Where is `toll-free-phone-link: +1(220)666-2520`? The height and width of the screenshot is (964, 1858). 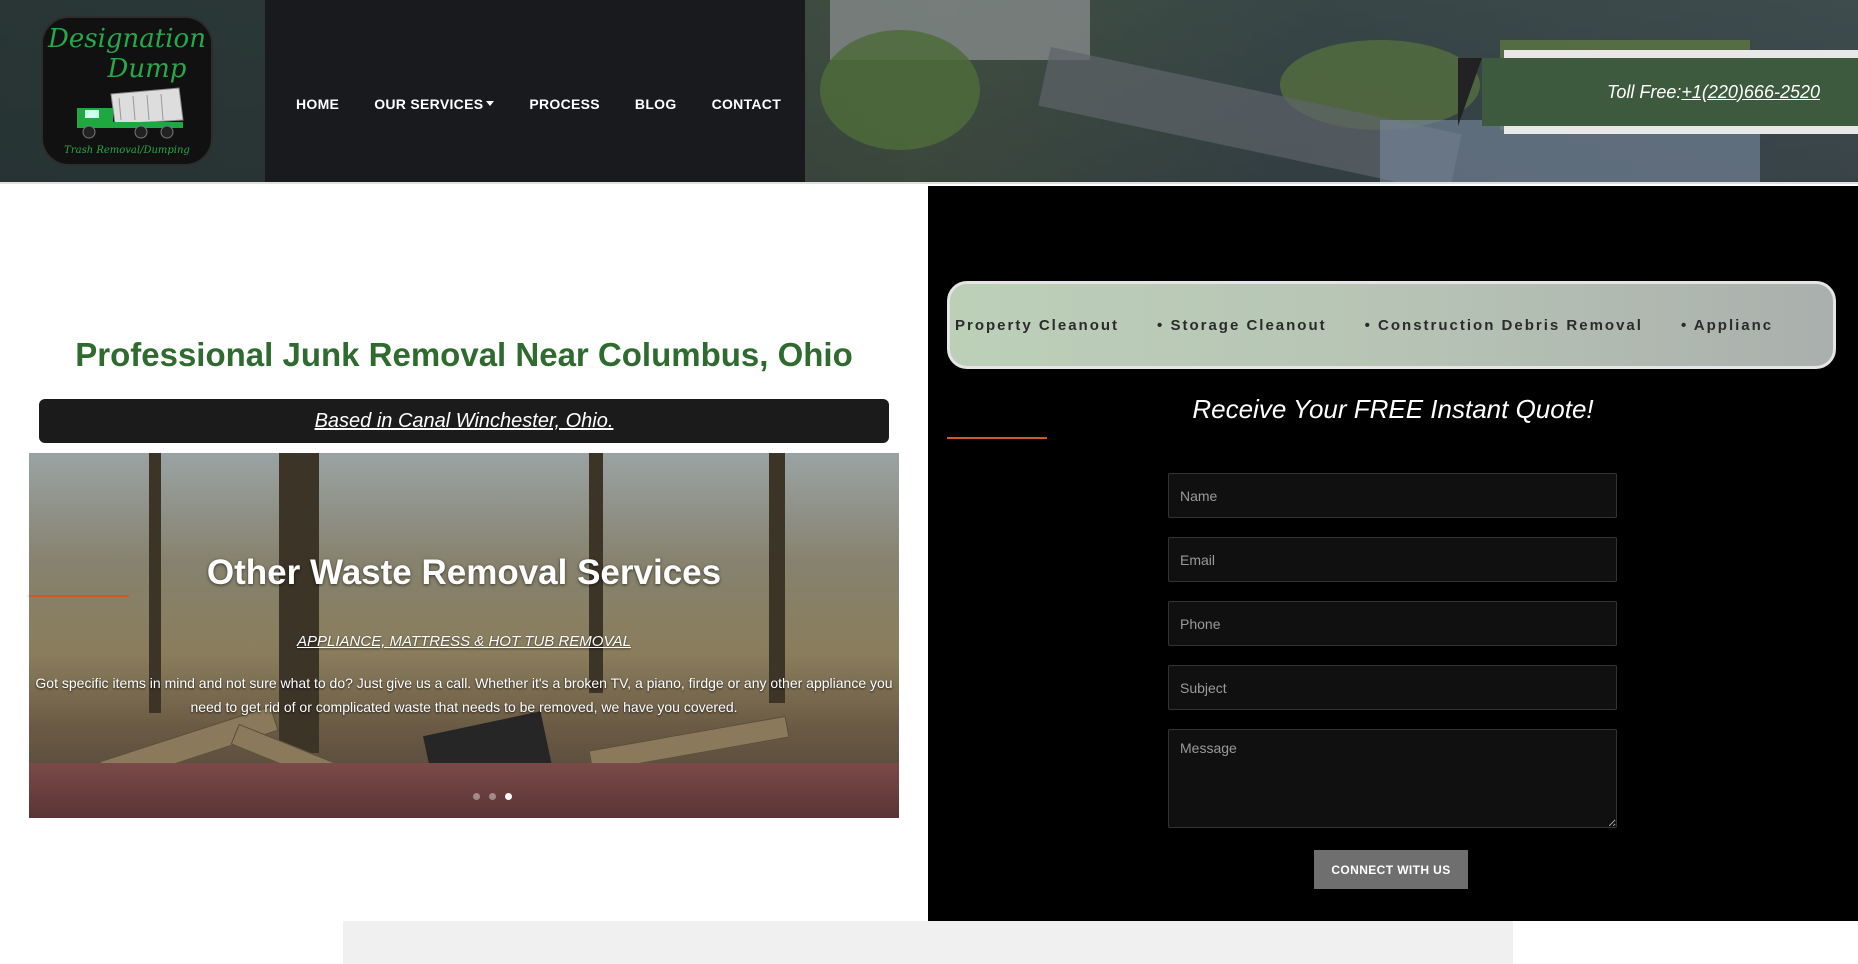
toll-free-phone-link: +1(220)666-2520 is located at coordinates (1750, 92).